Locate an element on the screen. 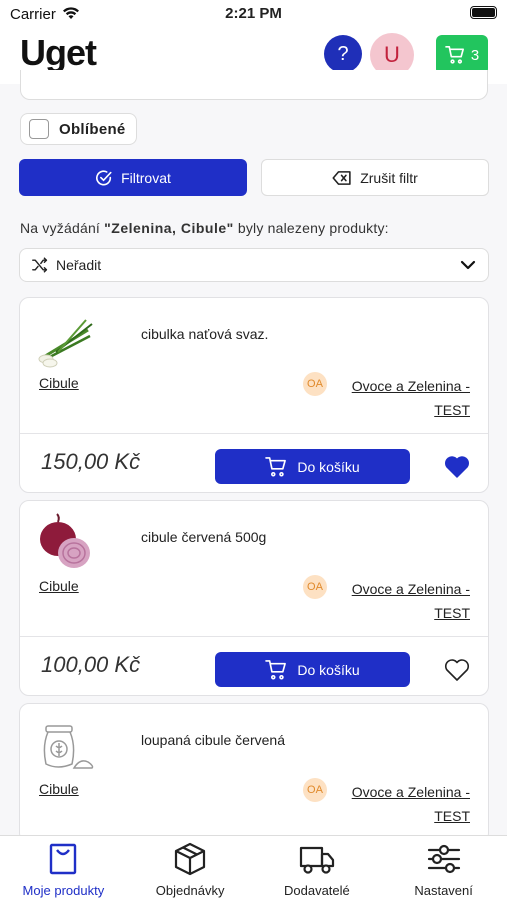 This screenshot has height=900, width=507. product-name: loupaná cibule červená is located at coordinates (213, 740).